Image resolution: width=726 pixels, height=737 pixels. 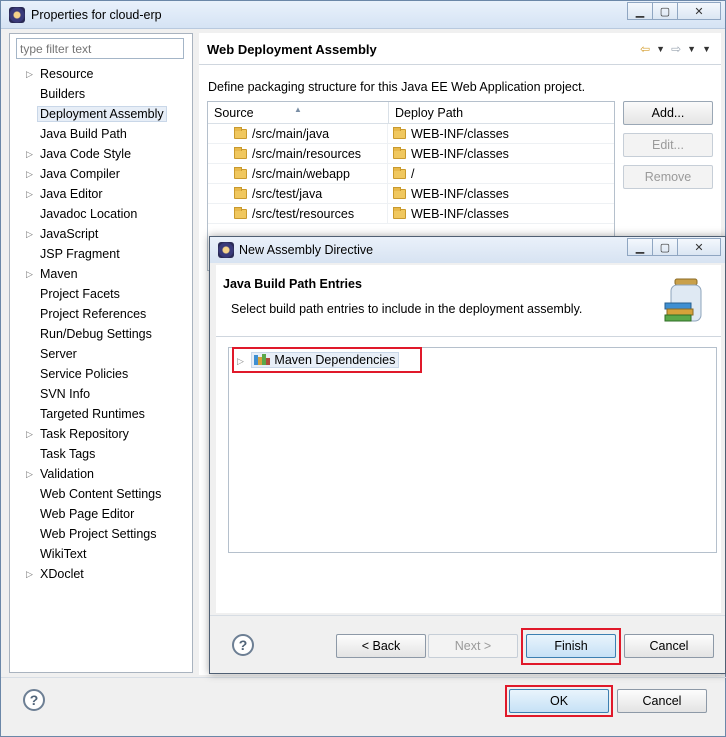 I want to click on tree-item-label: Server, so click(x=58, y=354).